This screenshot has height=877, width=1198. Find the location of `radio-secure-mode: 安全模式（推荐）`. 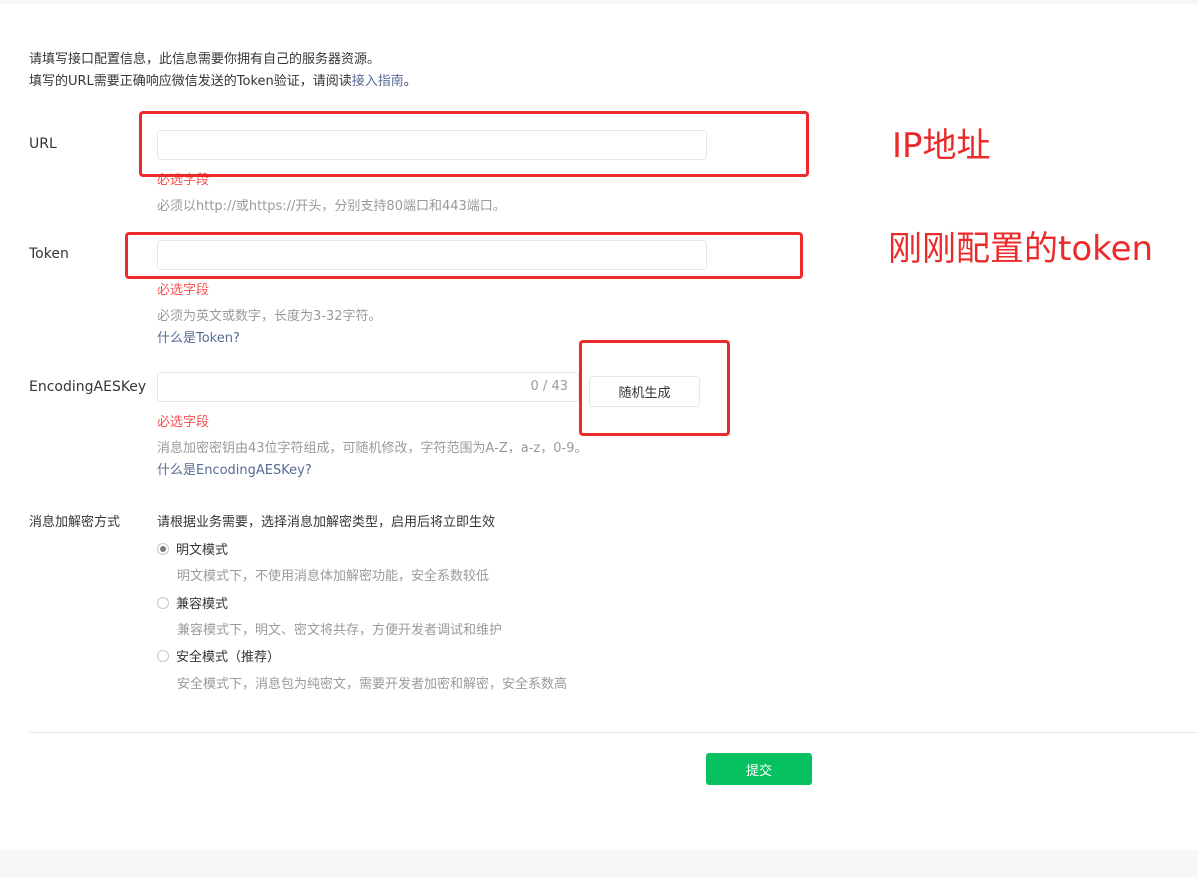

radio-secure-mode: 安全模式（推荐） is located at coordinates (218, 655).